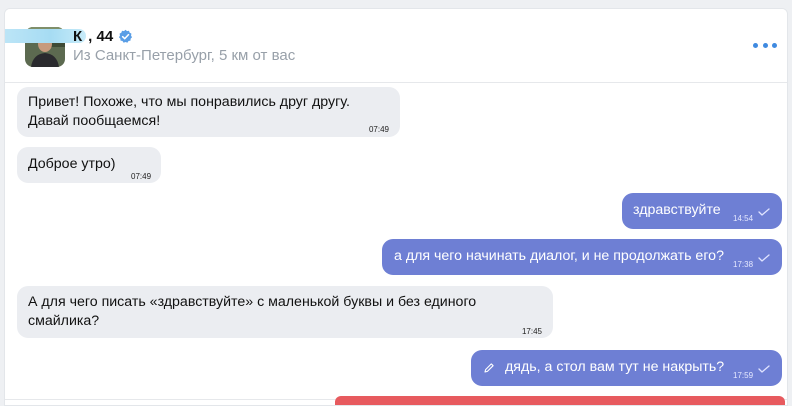 This screenshot has height=406, width=792. I want to click on message-incoming: Доброе утро) 07:49, so click(89, 165).